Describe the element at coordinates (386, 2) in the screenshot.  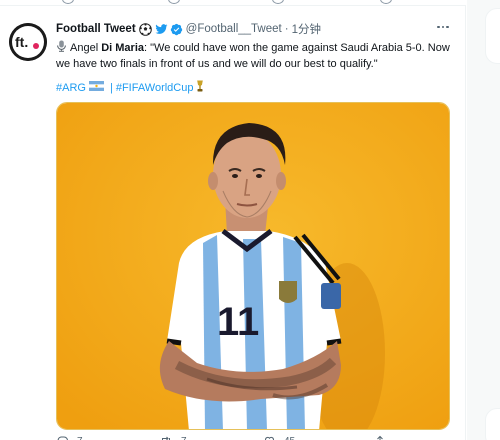
I see `previous-share-icon` at that location.